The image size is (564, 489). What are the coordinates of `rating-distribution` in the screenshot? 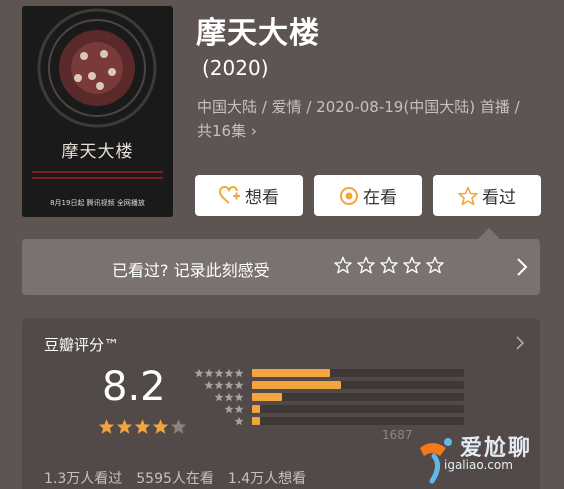 It's located at (328, 397).